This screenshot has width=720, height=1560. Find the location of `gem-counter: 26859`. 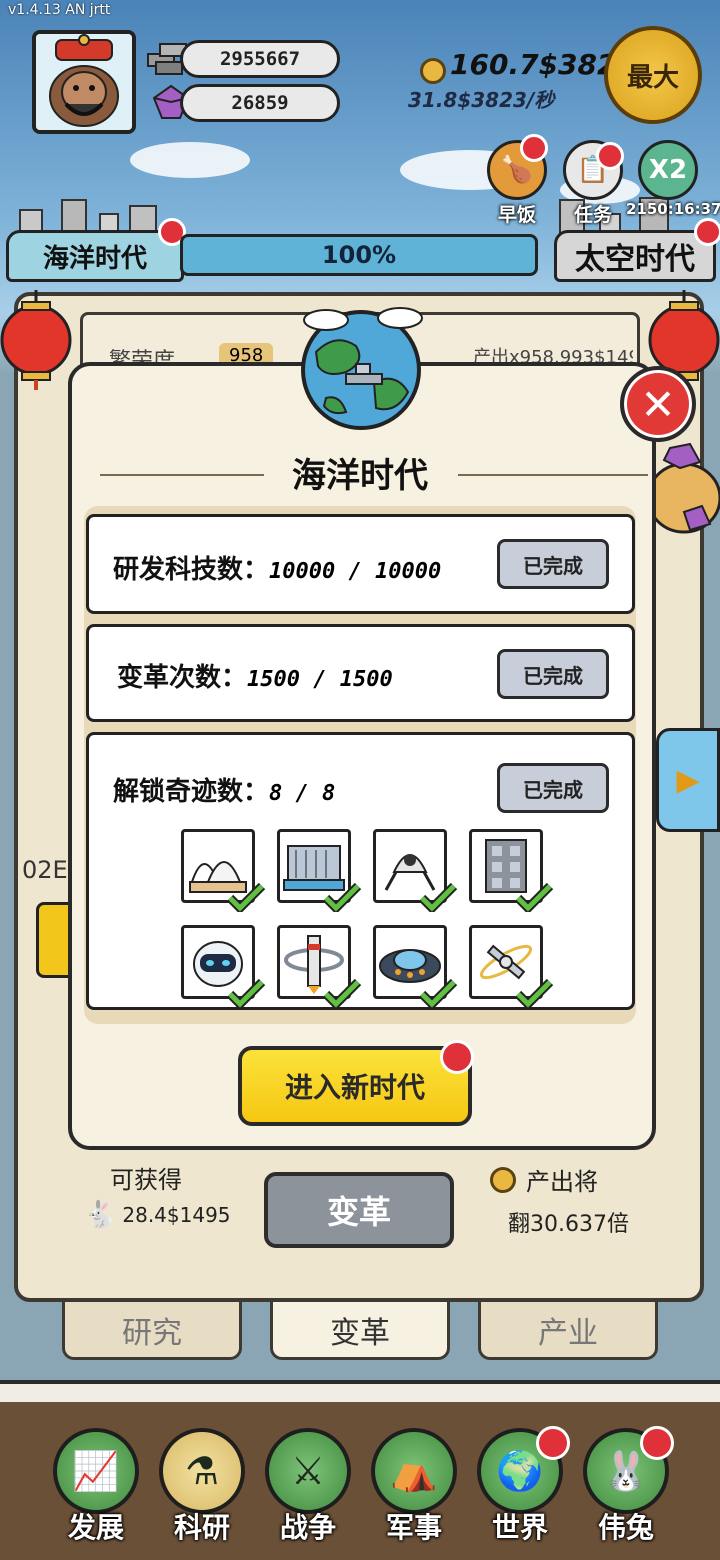

gem-counter: 26859 is located at coordinates (260, 103).